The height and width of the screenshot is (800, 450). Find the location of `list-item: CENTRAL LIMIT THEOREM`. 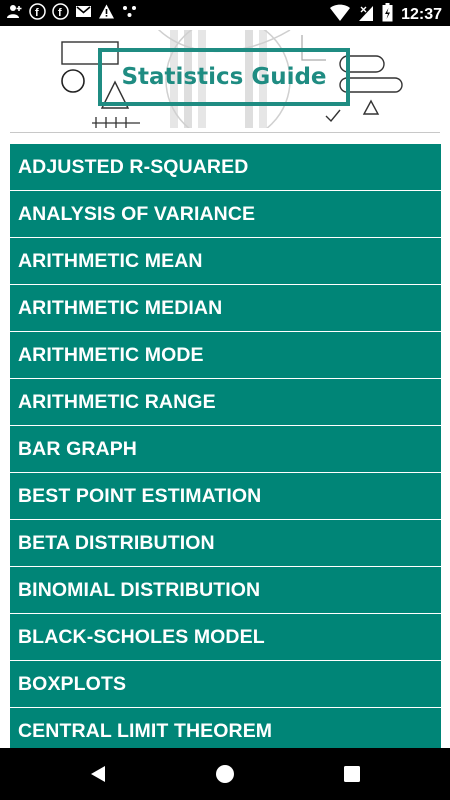

list-item: CENTRAL LIMIT THEOREM is located at coordinates (225, 728).